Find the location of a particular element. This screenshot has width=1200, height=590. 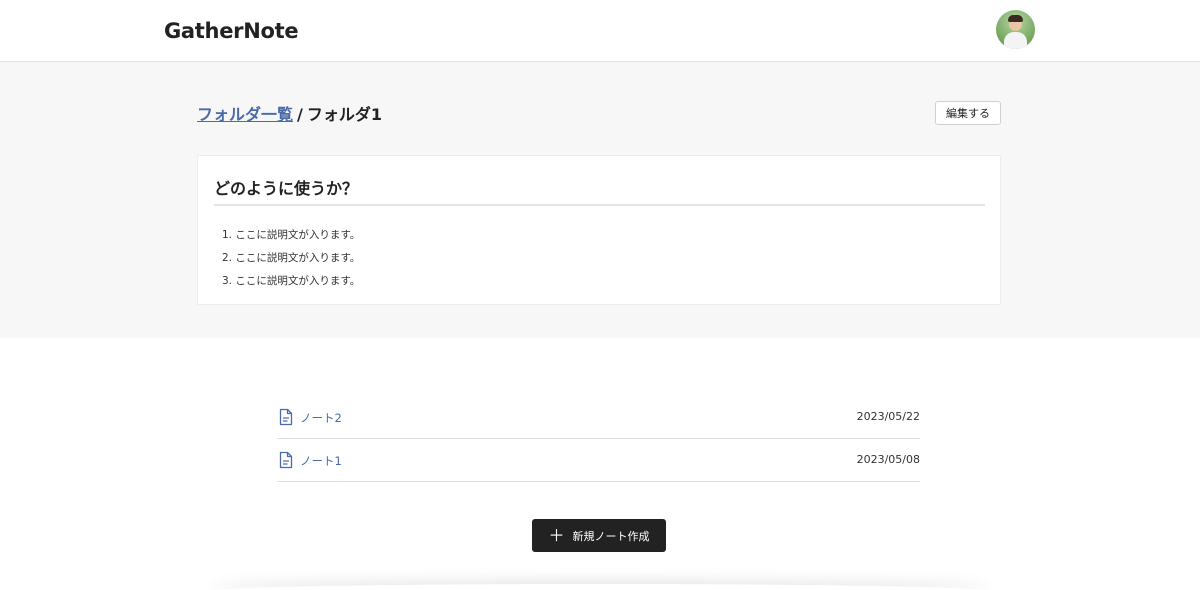

note-date: 2023/05/08 is located at coordinates (888, 459).